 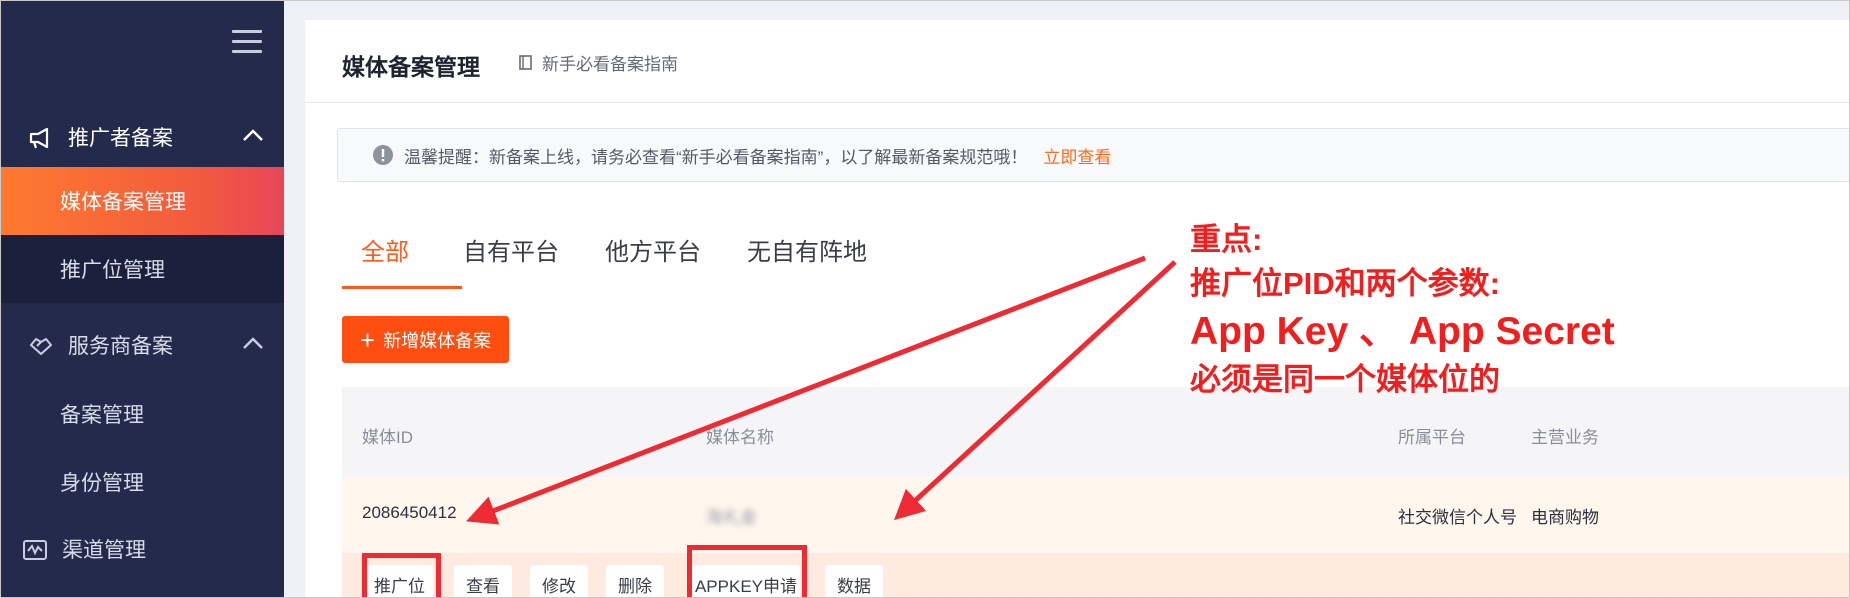 What do you see at coordinates (1457, 517) in the screenshot?
I see `platform-cell: 社交微信个人号` at bounding box center [1457, 517].